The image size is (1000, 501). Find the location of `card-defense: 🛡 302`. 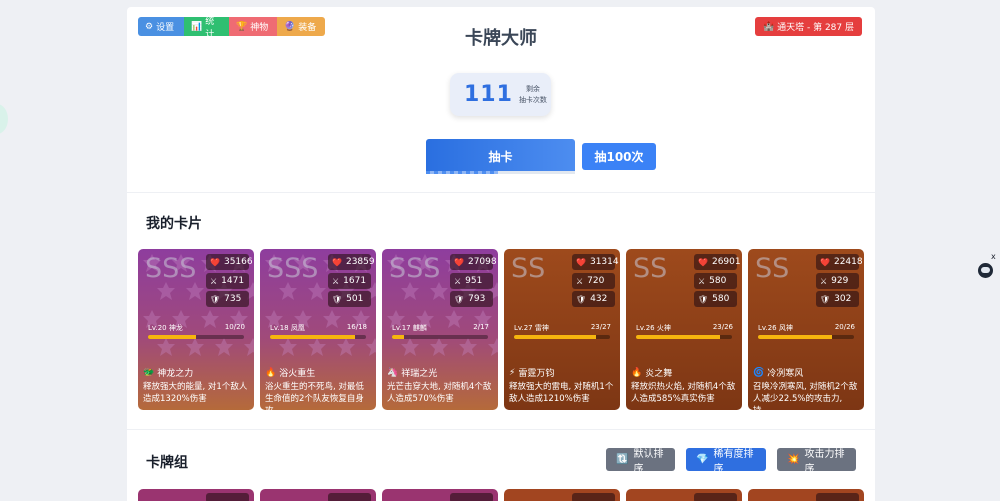

card-defense: 🛡 302 is located at coordinates (837, 299).